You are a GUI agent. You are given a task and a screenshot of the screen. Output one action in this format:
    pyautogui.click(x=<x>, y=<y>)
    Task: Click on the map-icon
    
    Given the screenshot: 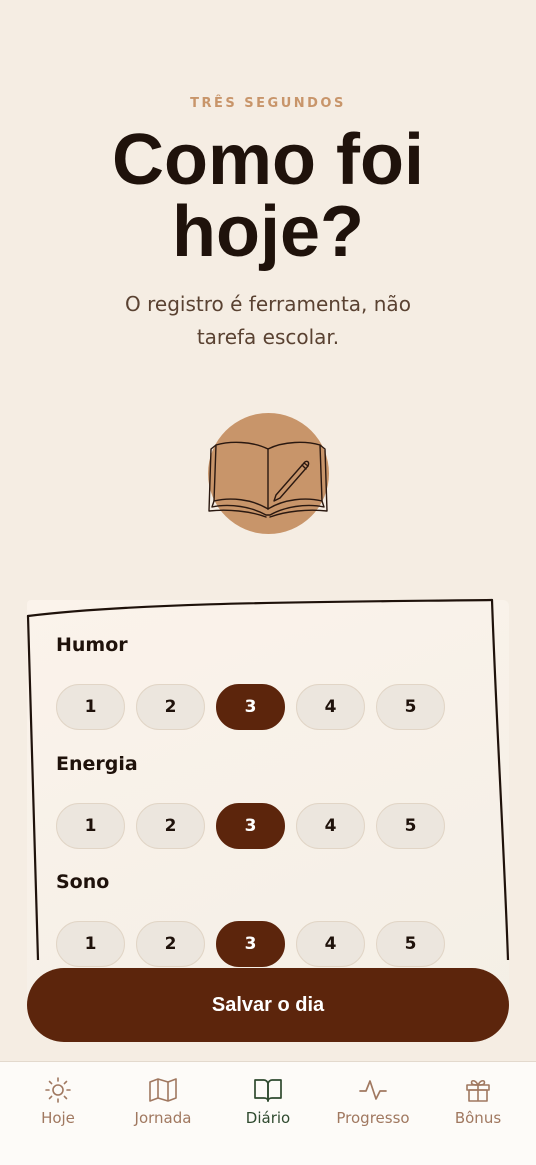 What is the action you would take?
    pyautogui.click(x=163, y=1090)
    